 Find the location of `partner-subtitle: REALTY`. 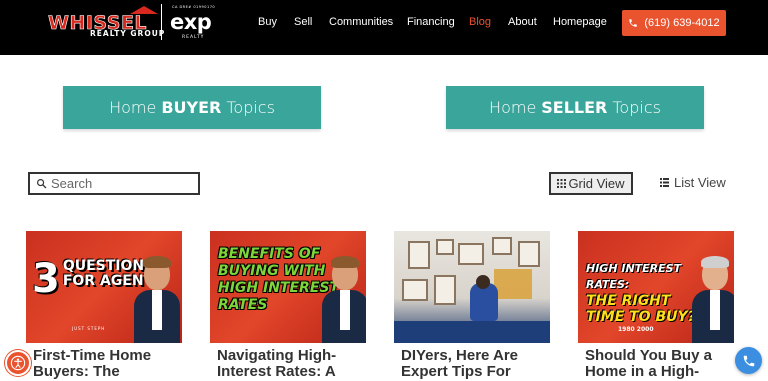

partner-subtitle: REALTY is located at coordinates (193, 37).